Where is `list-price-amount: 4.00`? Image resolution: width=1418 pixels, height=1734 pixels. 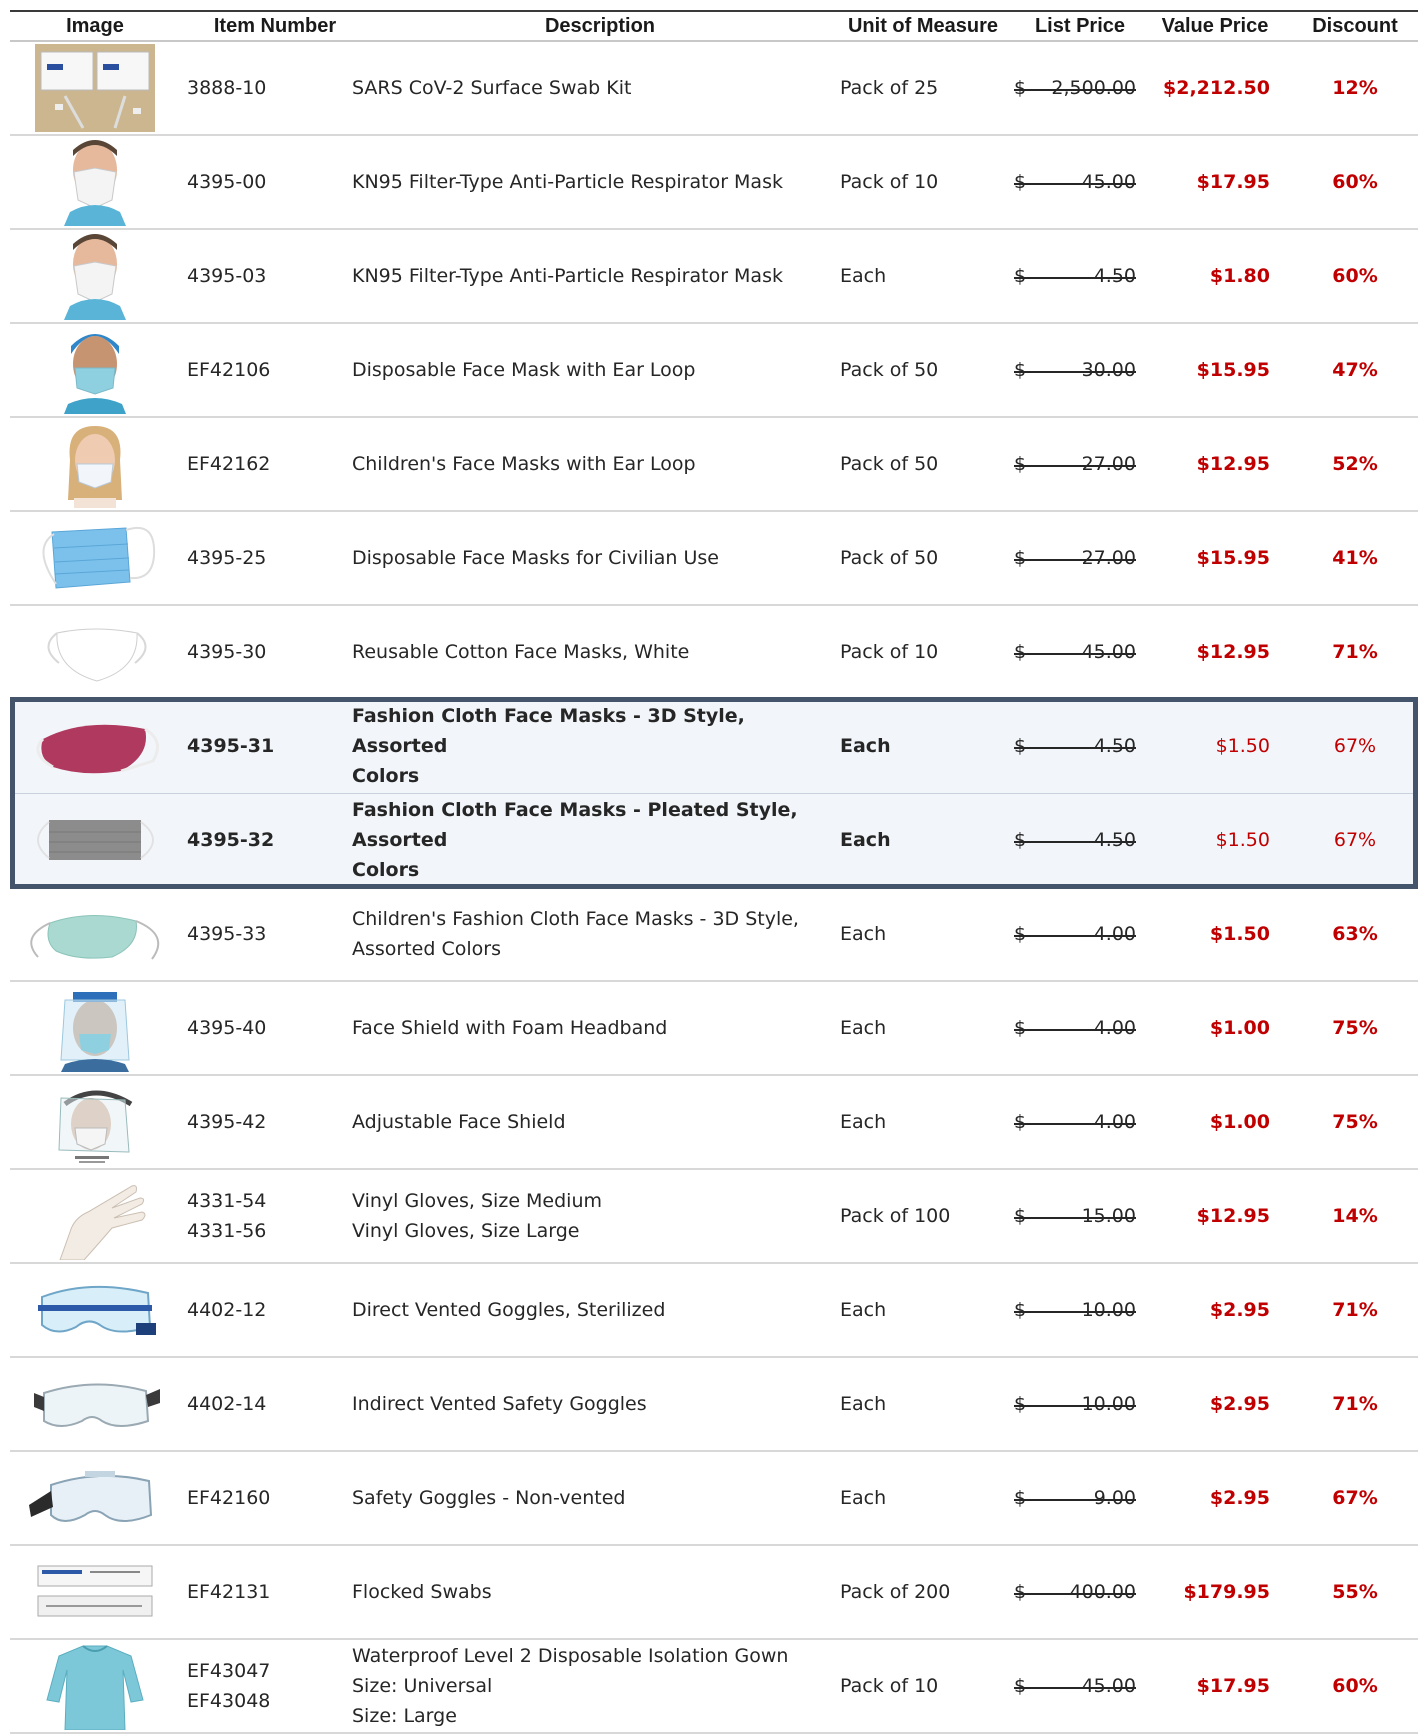 list-price-amount: 4.00 is located at coordinates (1114, 1028).